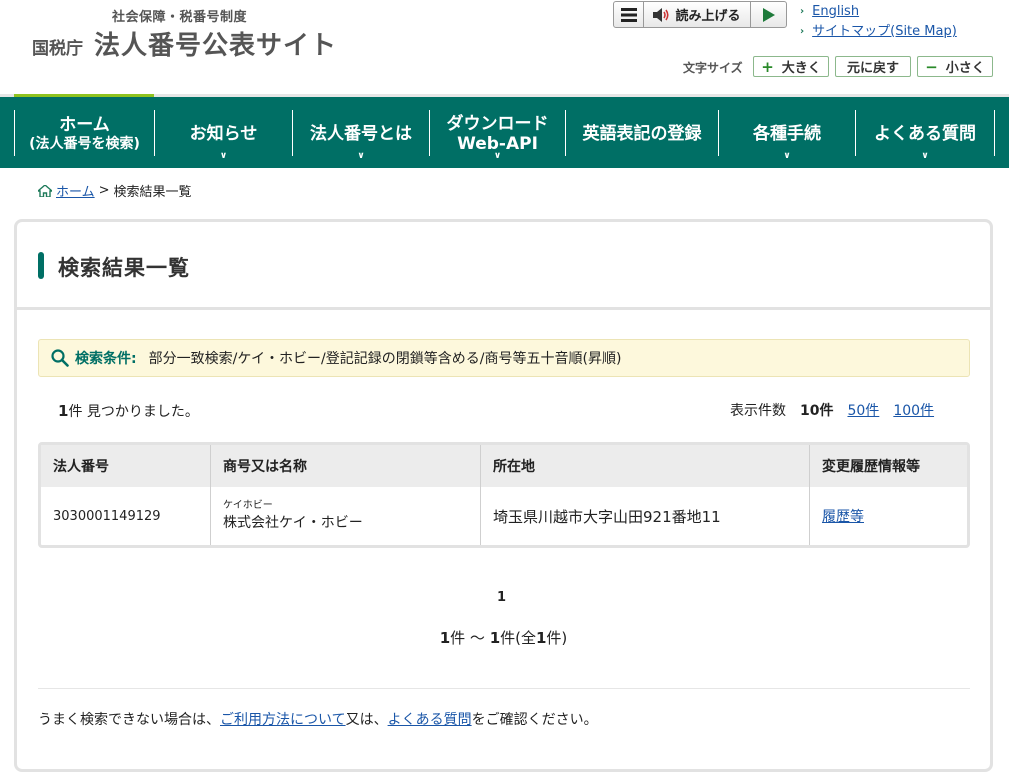  I want to click on search-conditions-label: 検索条件:, so click(106, 359).